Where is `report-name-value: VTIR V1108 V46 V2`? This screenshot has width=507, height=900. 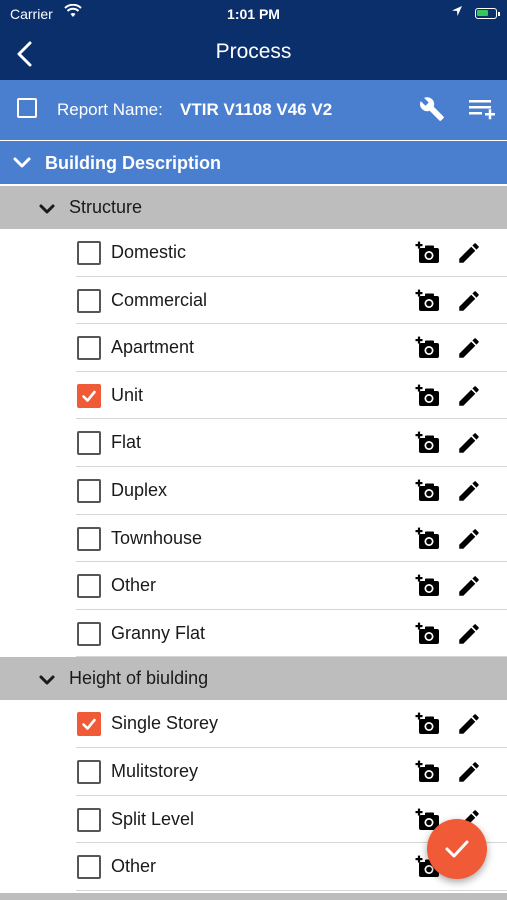
report-name-value: VTIR V1108 V46 V2 is located at coordinates (256, 109).